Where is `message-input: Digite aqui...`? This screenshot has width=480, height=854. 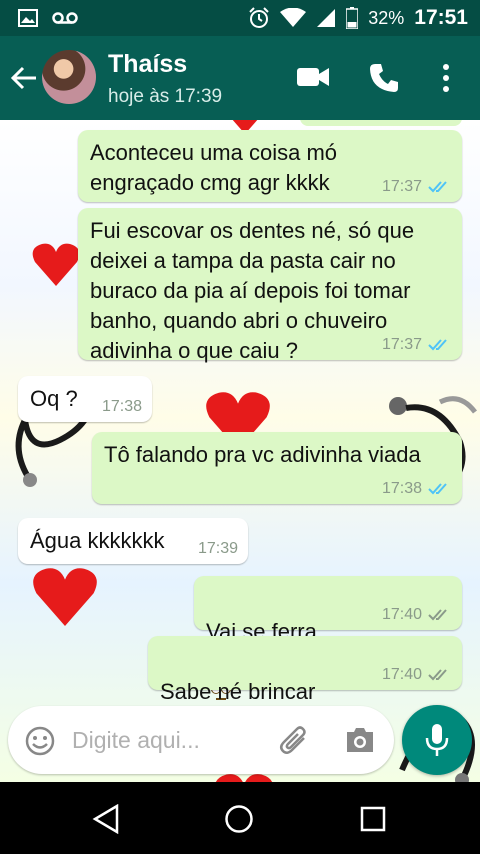 message-input: Digite aqui... is located at coordinates (136, 740).